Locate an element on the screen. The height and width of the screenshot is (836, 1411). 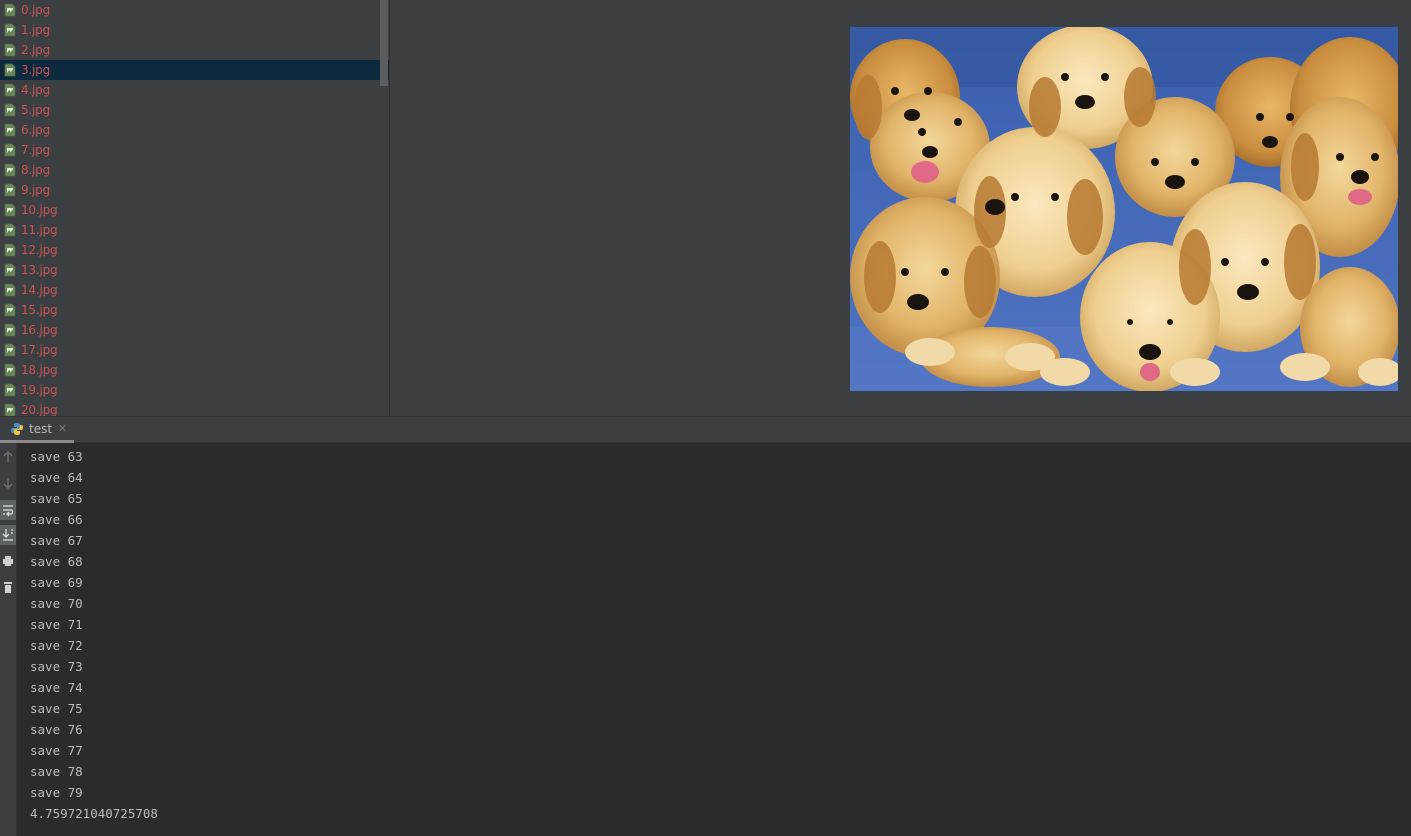
tab-run-test: test ✕ is located at coordinates (37, 430).